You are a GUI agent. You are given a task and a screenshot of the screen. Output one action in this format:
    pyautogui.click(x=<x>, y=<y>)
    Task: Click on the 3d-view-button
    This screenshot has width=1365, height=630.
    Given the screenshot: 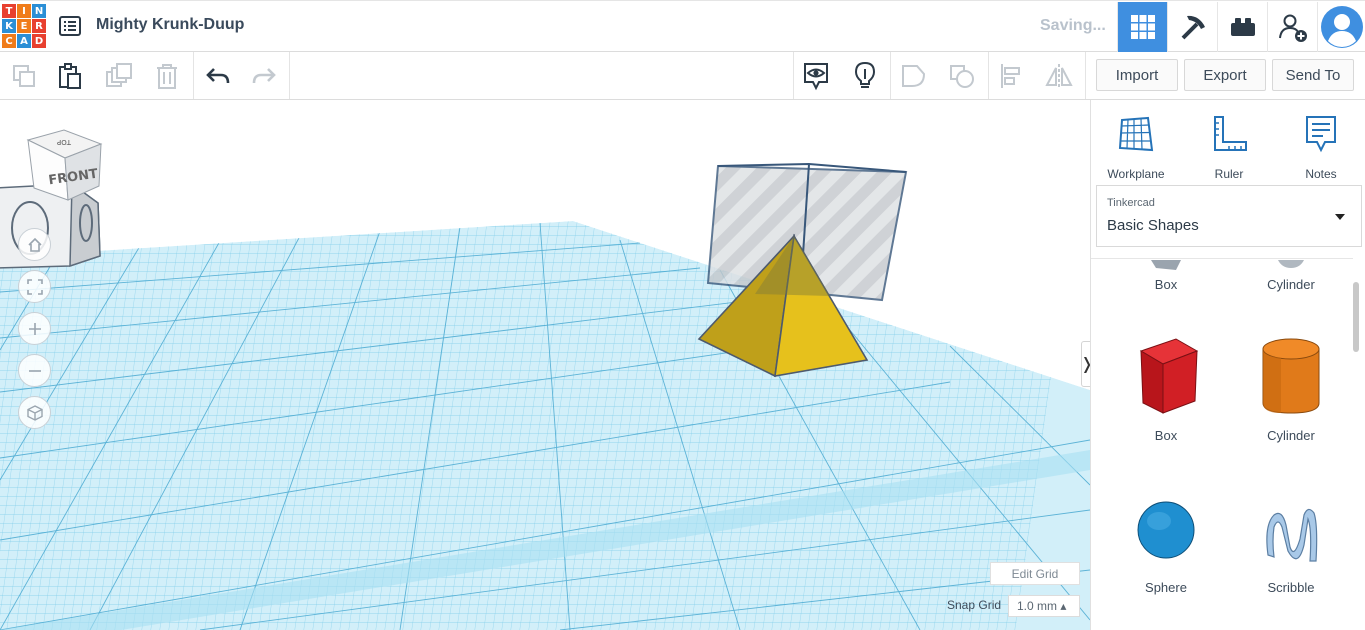 What is the action you would take?
    pyautogui.click(x=1142, y=27)
    